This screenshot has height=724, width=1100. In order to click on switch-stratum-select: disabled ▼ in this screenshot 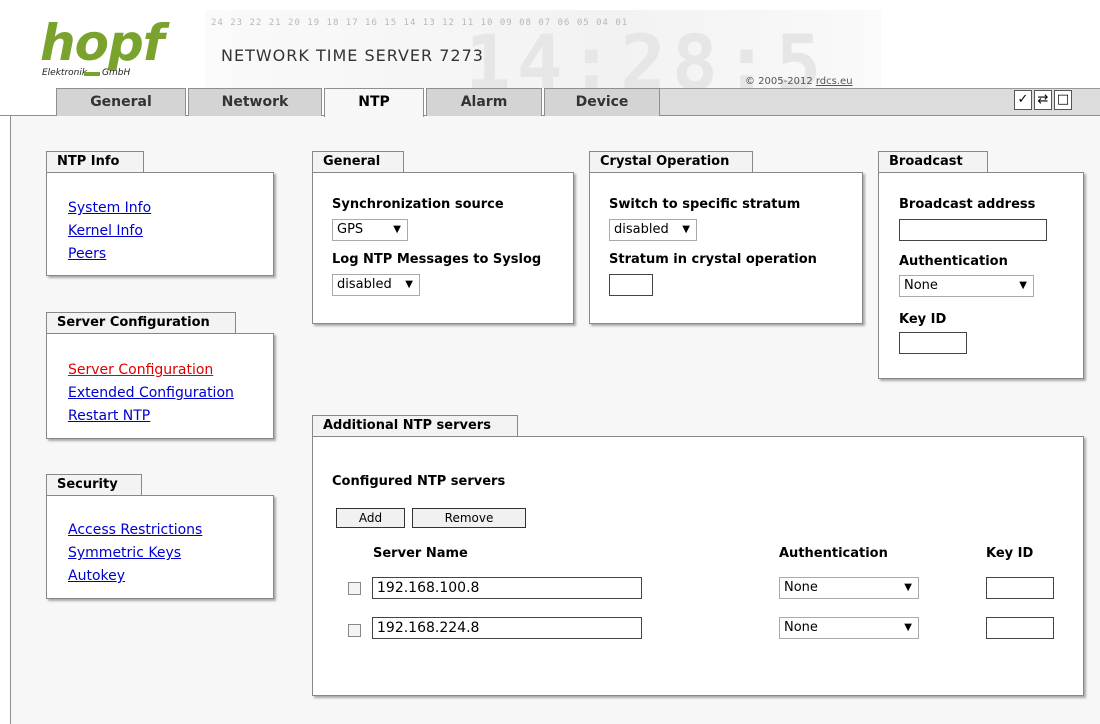, I will do `click(653, 230)`.